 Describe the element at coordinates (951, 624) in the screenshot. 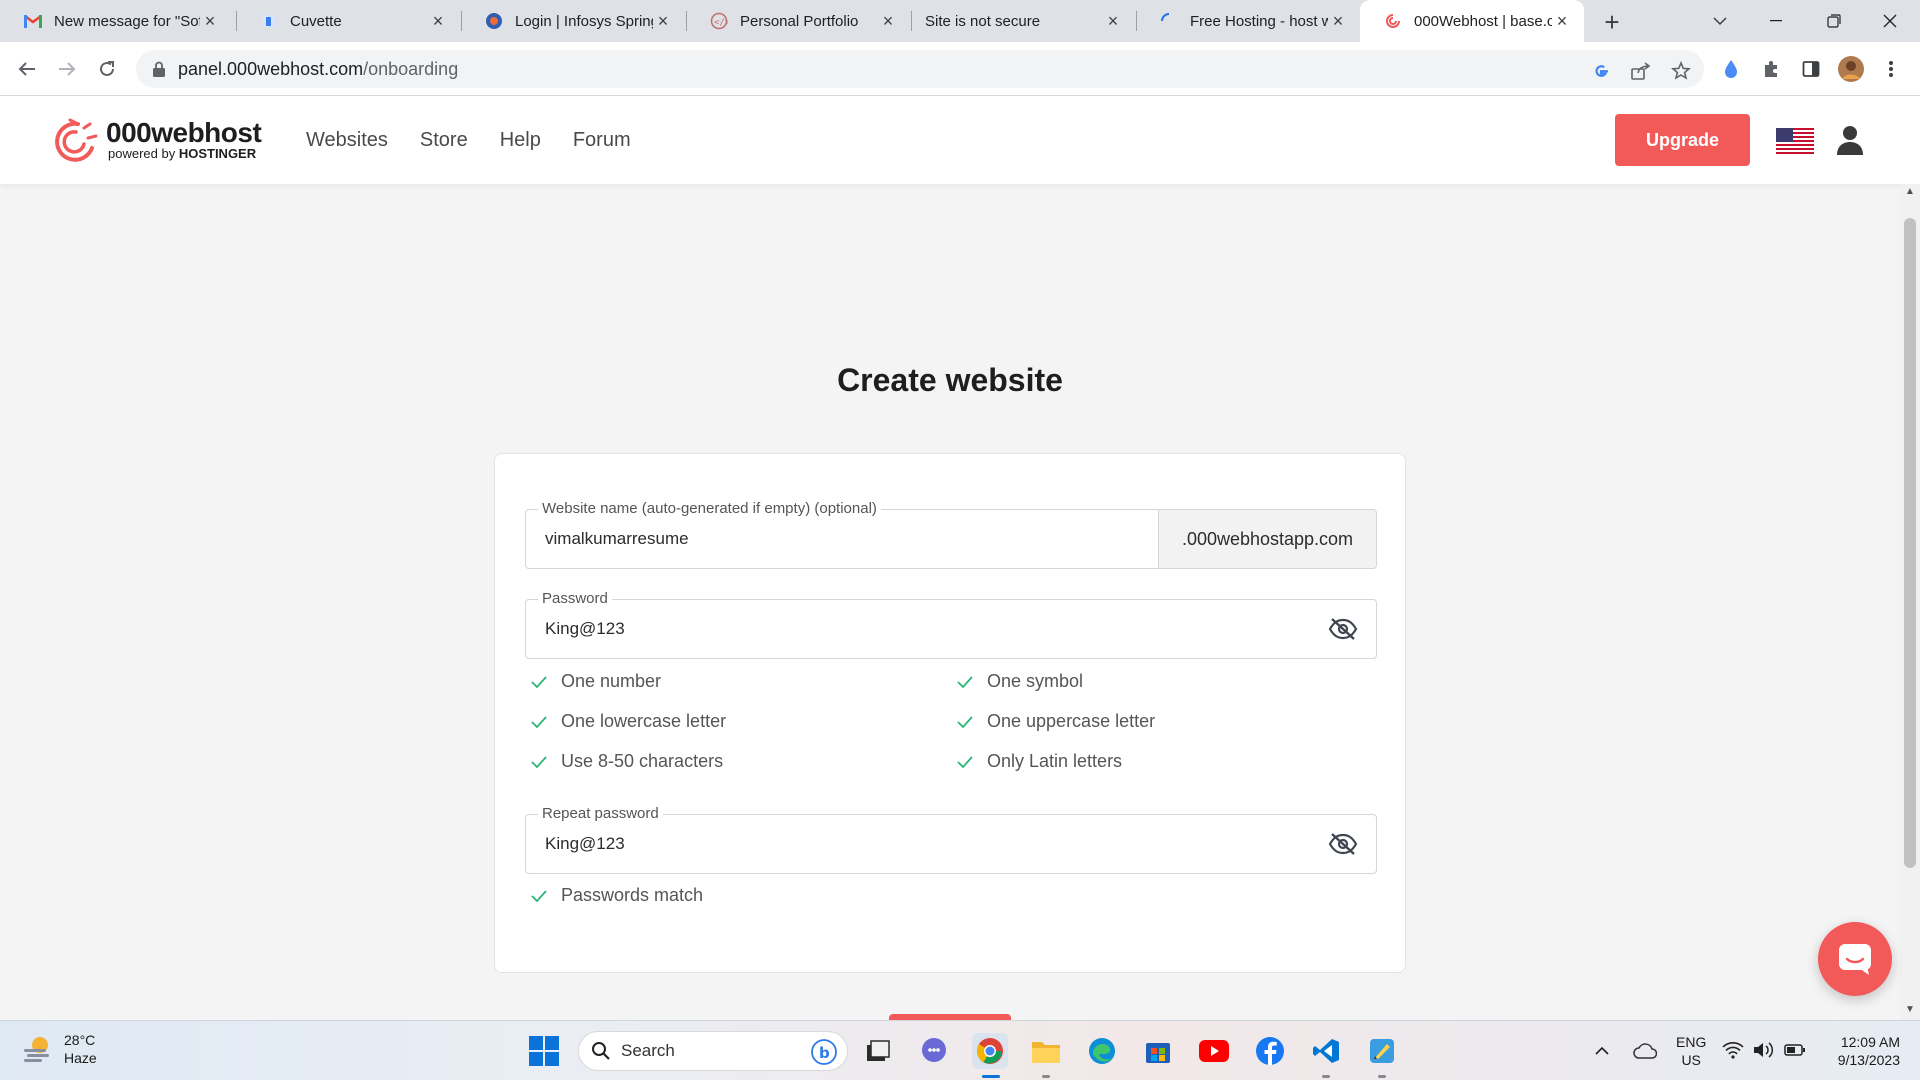

I see `password-field: Password King@123` at that location.